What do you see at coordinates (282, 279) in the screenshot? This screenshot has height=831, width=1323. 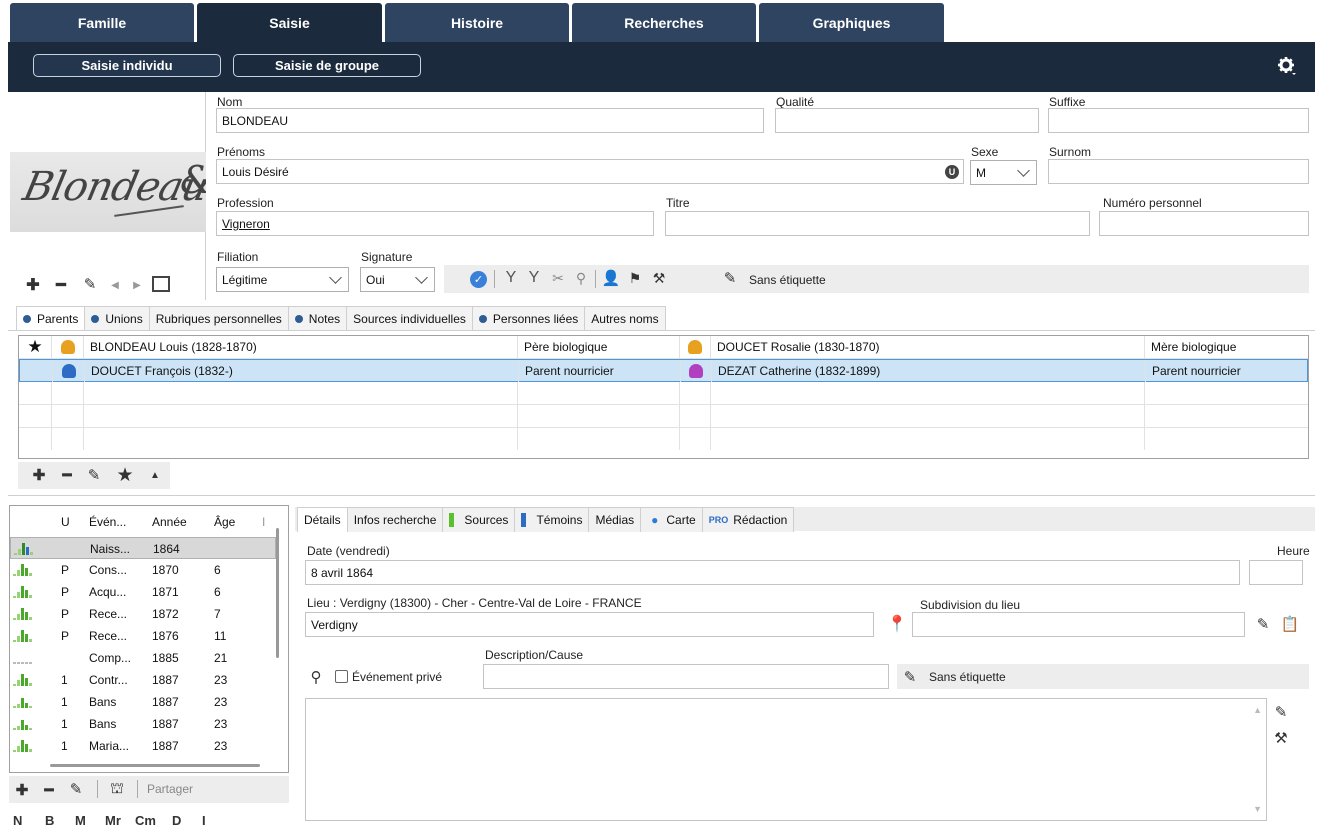 I see `filiation-select: Légitime` at bounding box center [282, 279].